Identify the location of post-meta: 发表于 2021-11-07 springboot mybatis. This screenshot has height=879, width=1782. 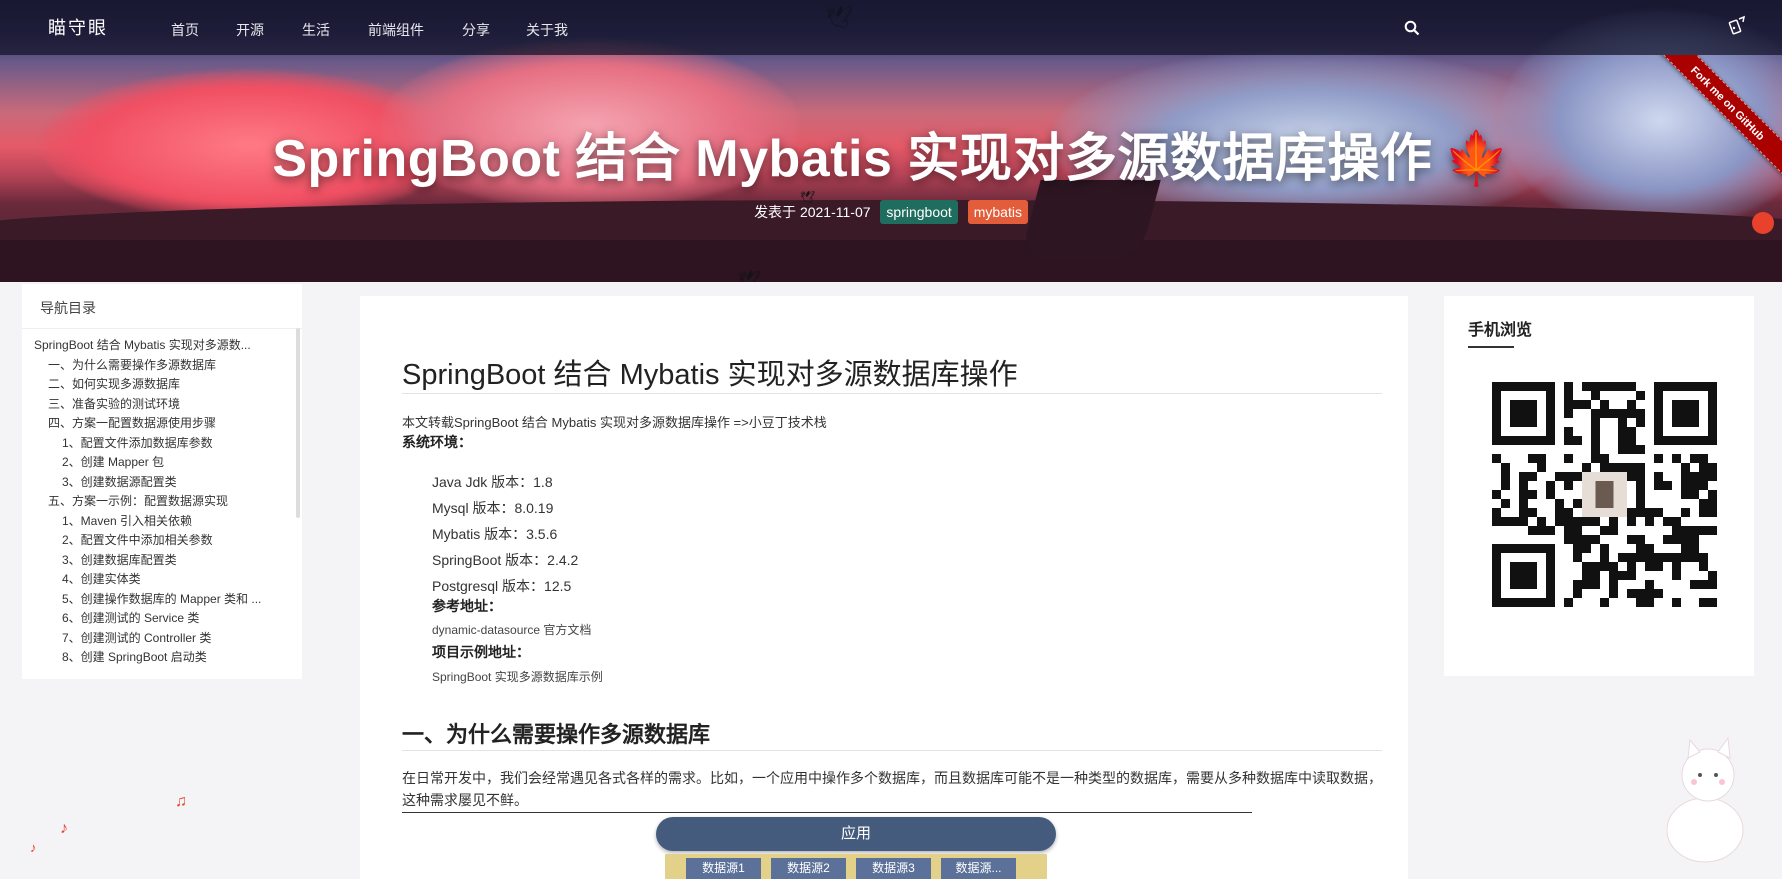
(891, 212).